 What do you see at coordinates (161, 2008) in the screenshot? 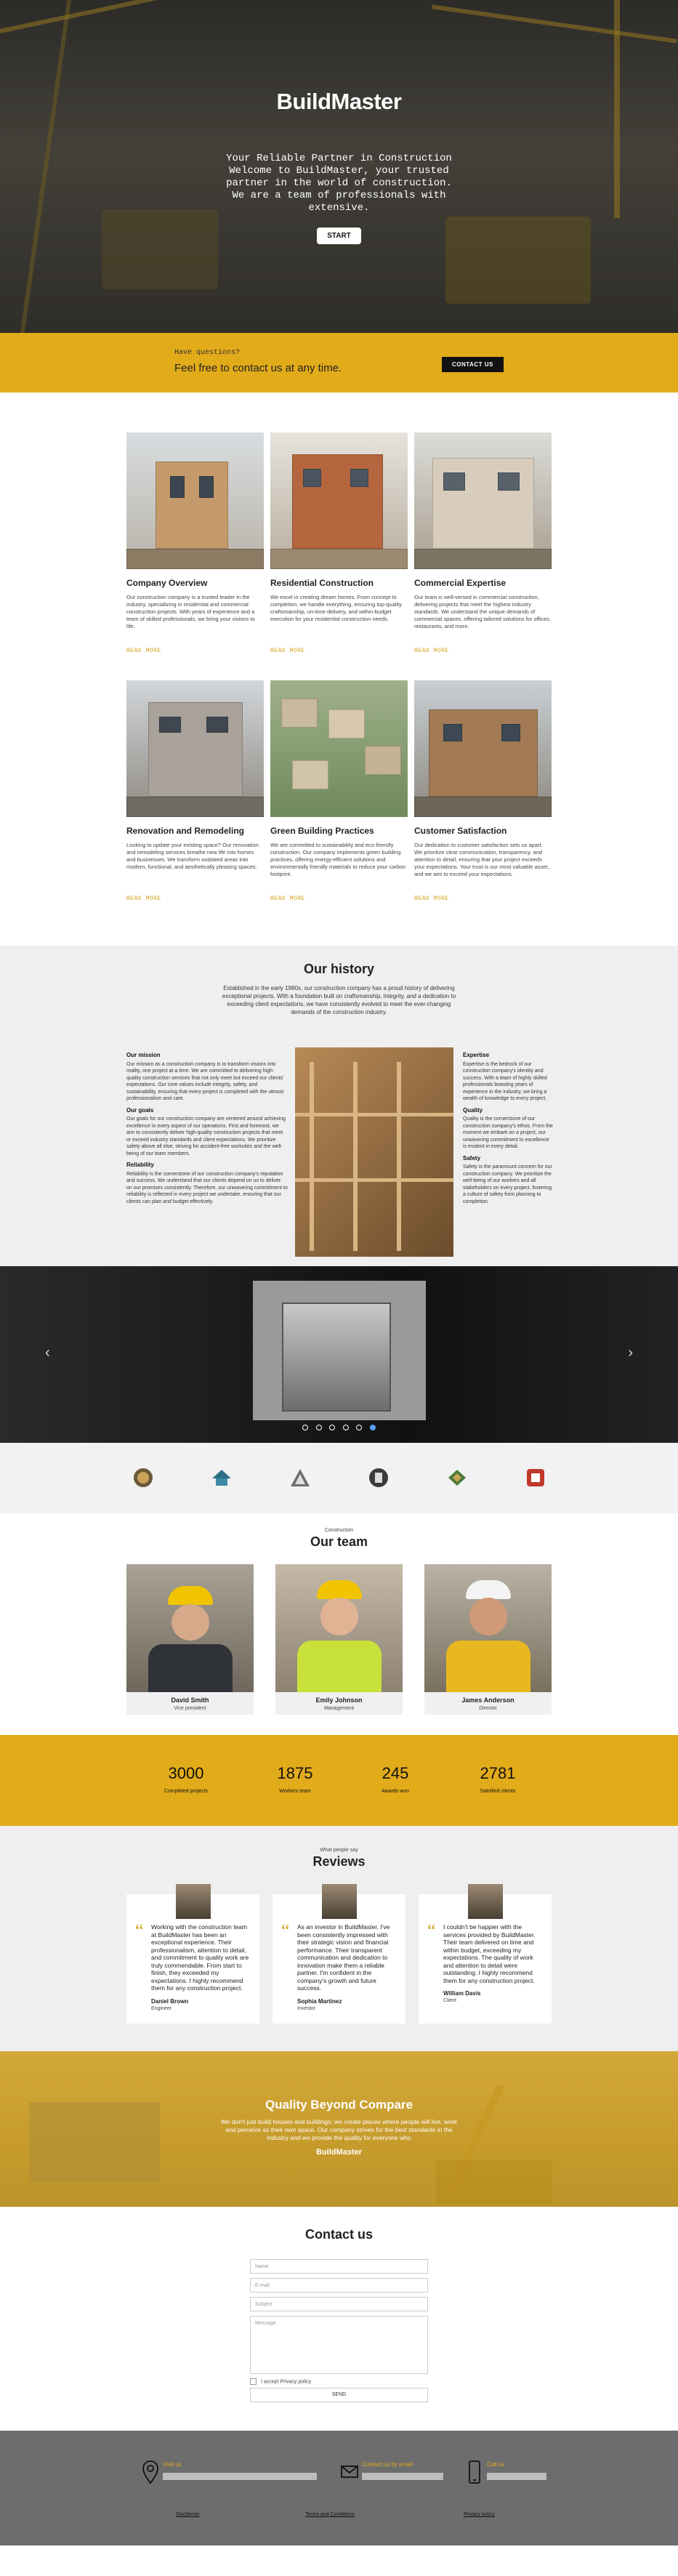
I see `reviewer-role: Engineer` at bounding box center [161, 2008].